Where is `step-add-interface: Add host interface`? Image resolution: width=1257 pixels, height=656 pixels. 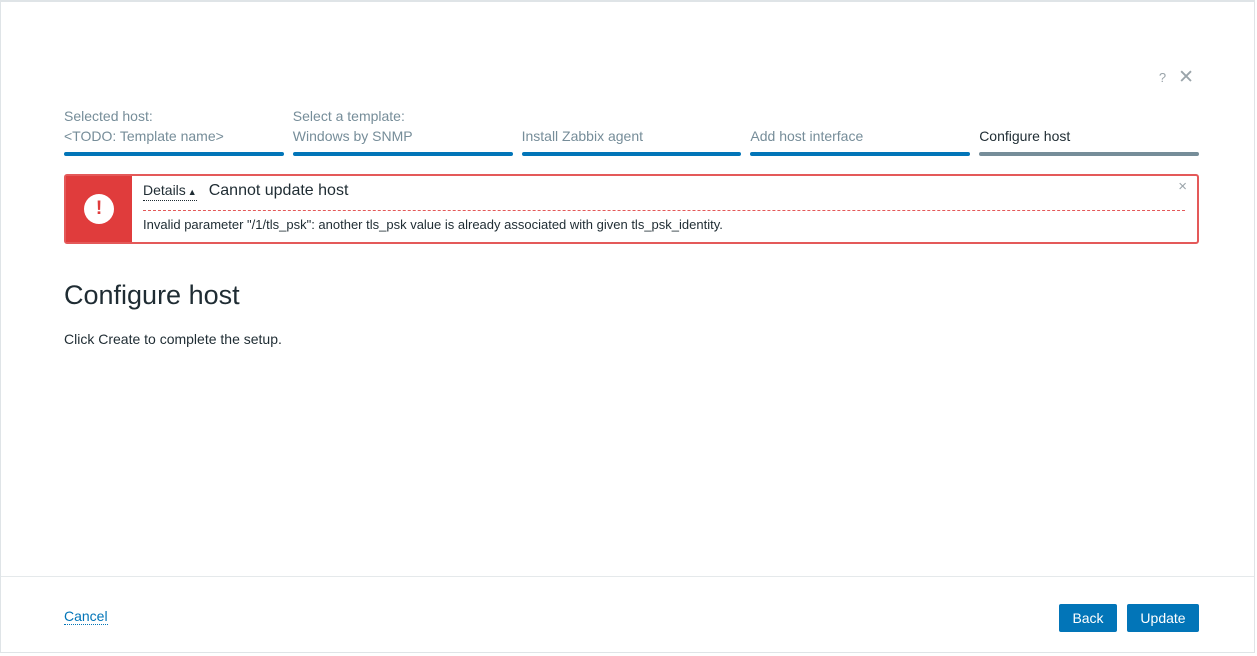
step-add-interface: Add host interface is located at coordinates (860, 131).